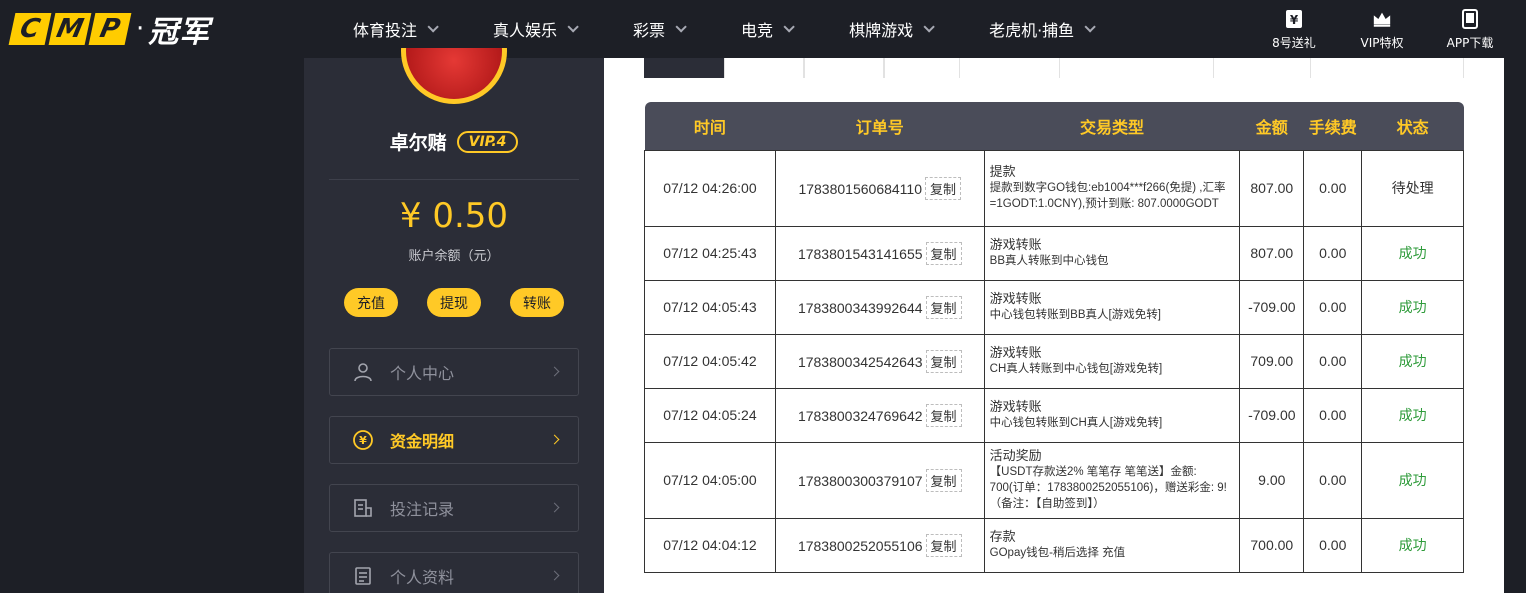  Describe the element at coordinates (1272, 480) in the screenshot. I see `cell-amount: 9.00` at that location.